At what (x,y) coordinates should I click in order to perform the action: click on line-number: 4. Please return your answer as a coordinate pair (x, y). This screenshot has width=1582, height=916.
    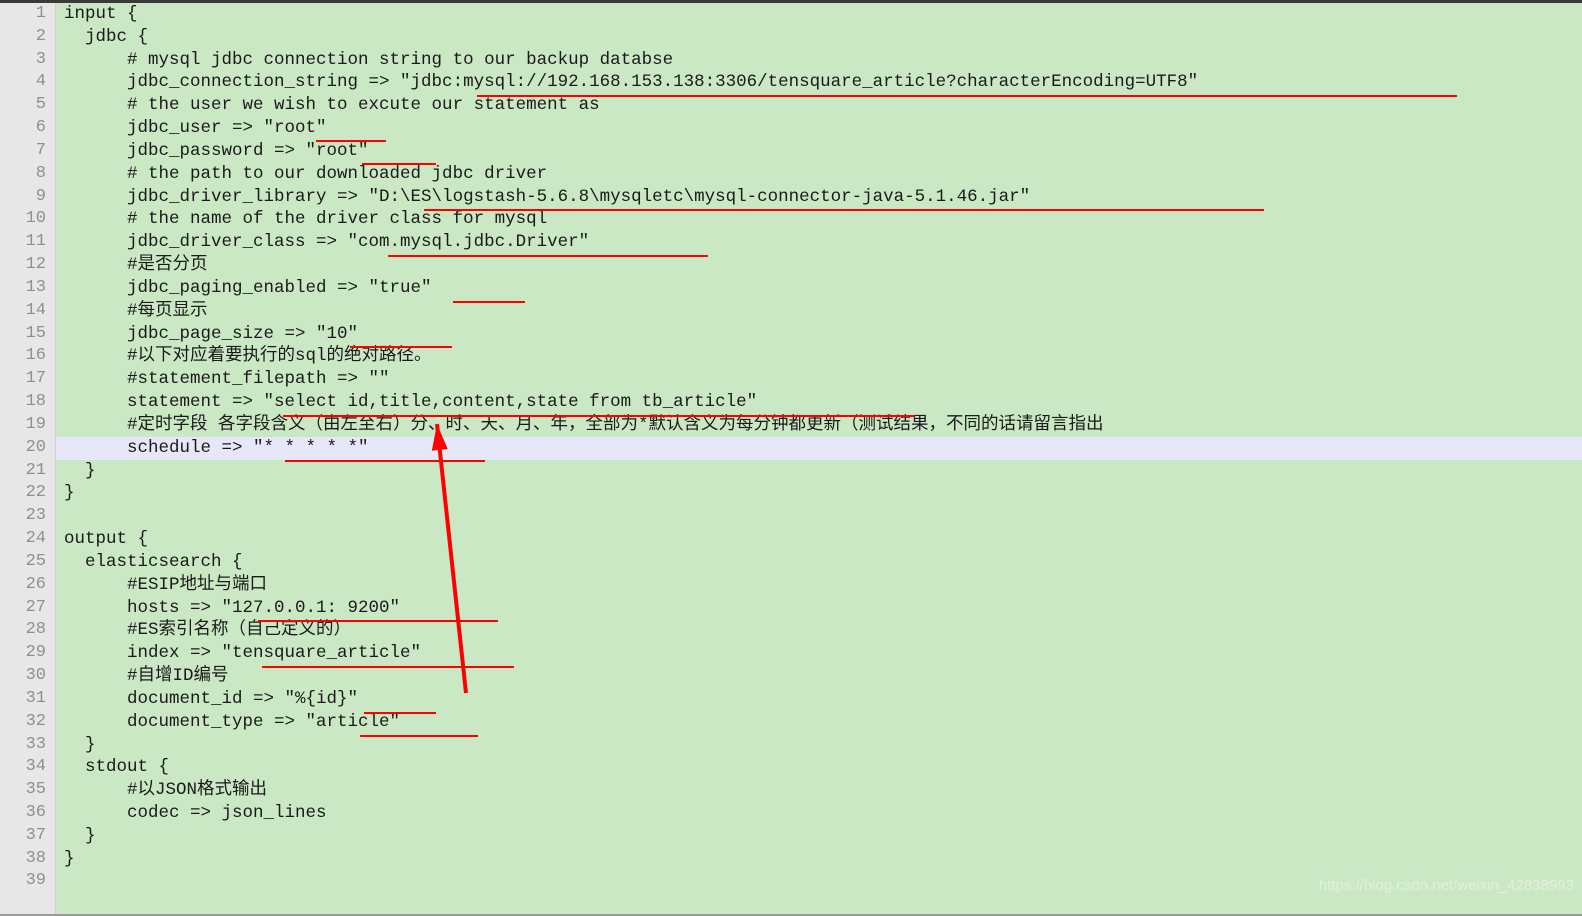
    Looking at the image, I should click on (40, 82).